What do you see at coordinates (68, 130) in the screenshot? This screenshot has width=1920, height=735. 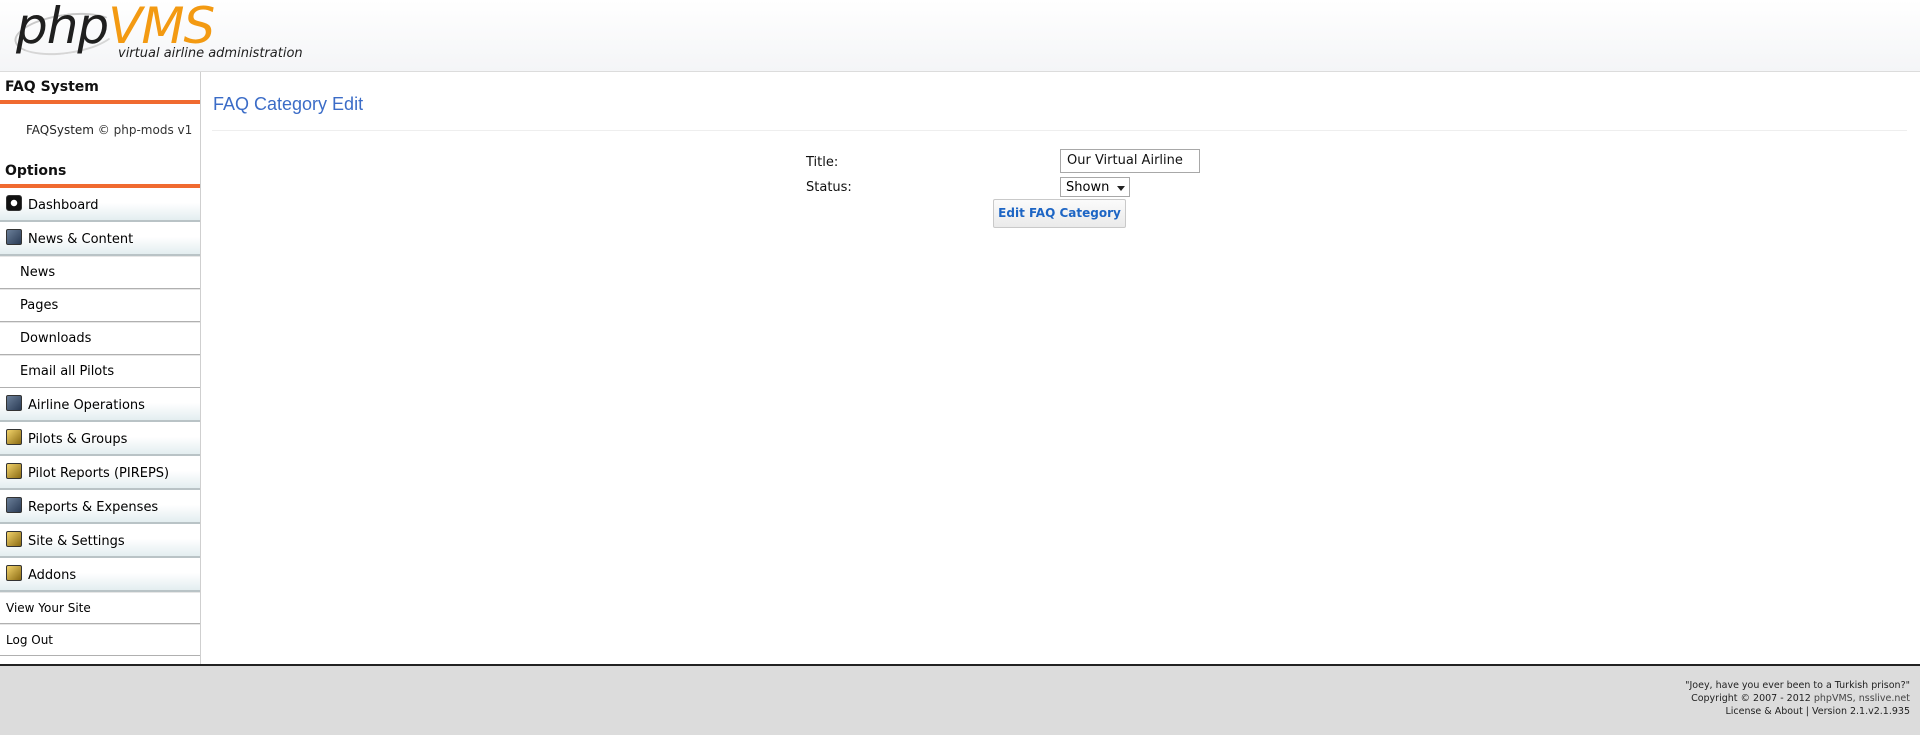 I see `module-credit-prefix: FAQSystem ©` at bounding box center [68, 130].